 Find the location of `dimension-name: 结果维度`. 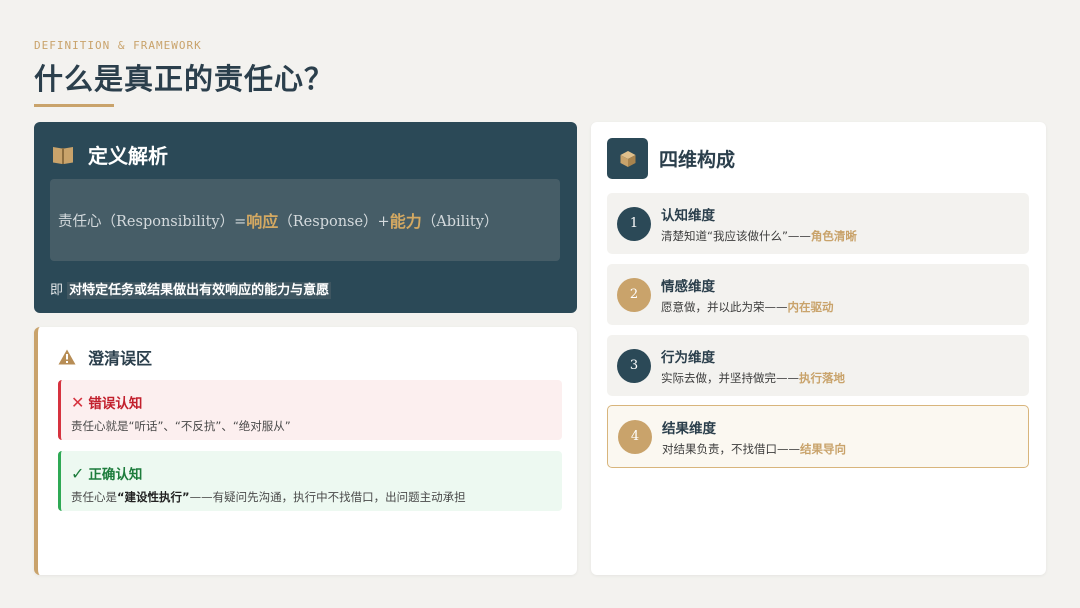

dimension-name: 结果维度 is located at coordinates (689, 428).